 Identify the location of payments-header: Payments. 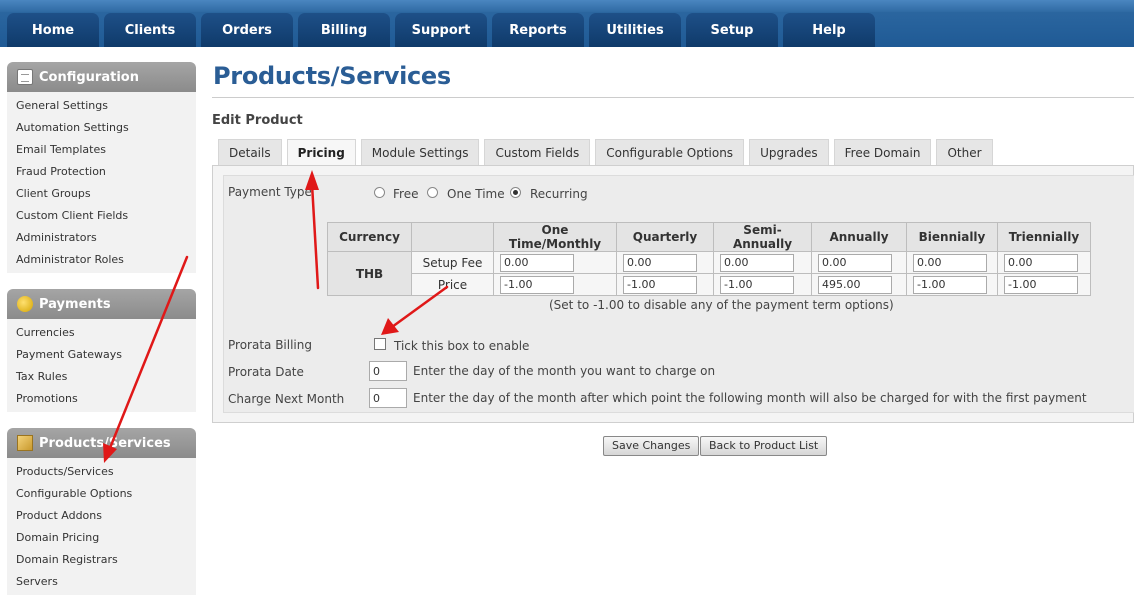
(101, 304).